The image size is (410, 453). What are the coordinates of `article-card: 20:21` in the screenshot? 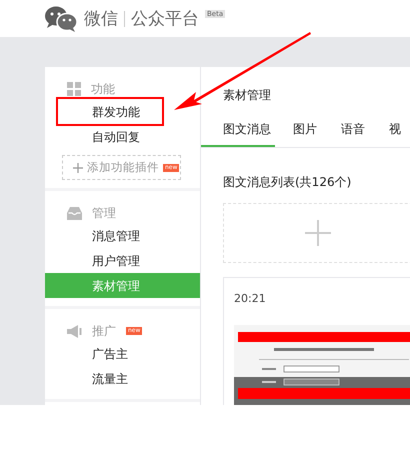 It's located at (316, 341).